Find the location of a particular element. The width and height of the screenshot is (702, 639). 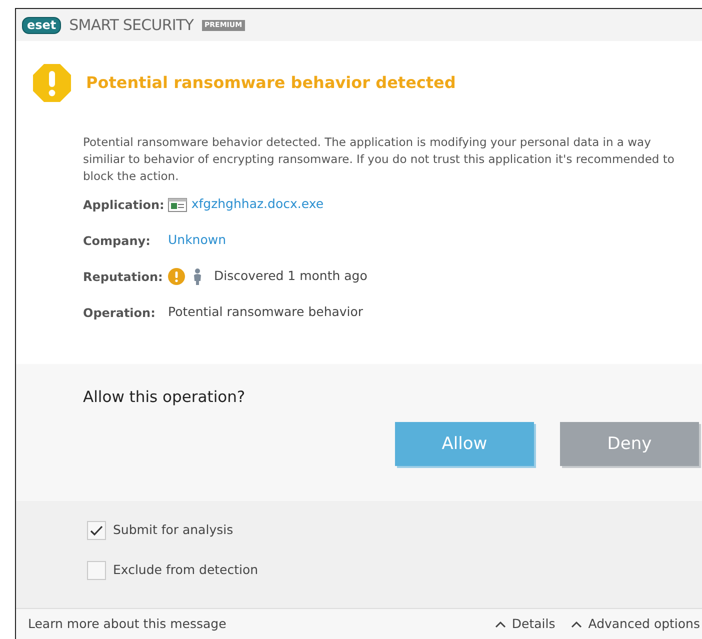

option-label: Exclude from detection is located at coordinates (185, 570).